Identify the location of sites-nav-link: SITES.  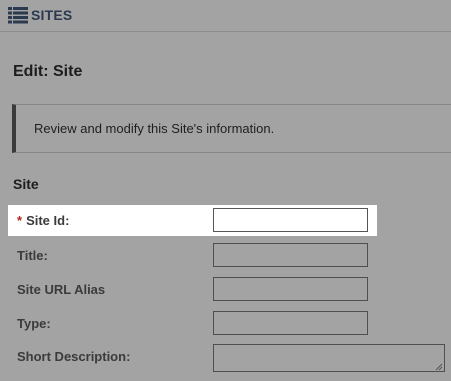
(40, 15).